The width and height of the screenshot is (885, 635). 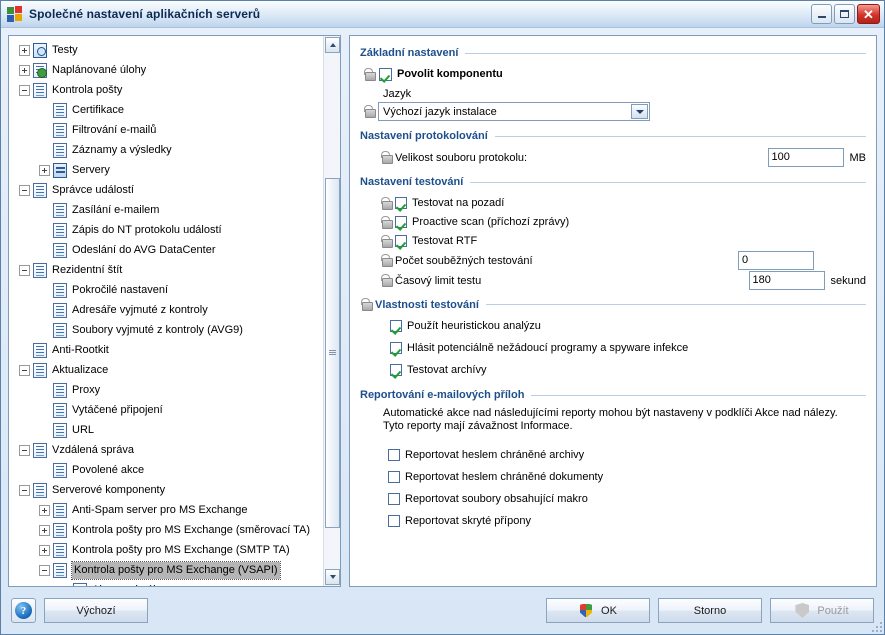 I want to click on apply-button: Použít, so click(x=822, y=610).